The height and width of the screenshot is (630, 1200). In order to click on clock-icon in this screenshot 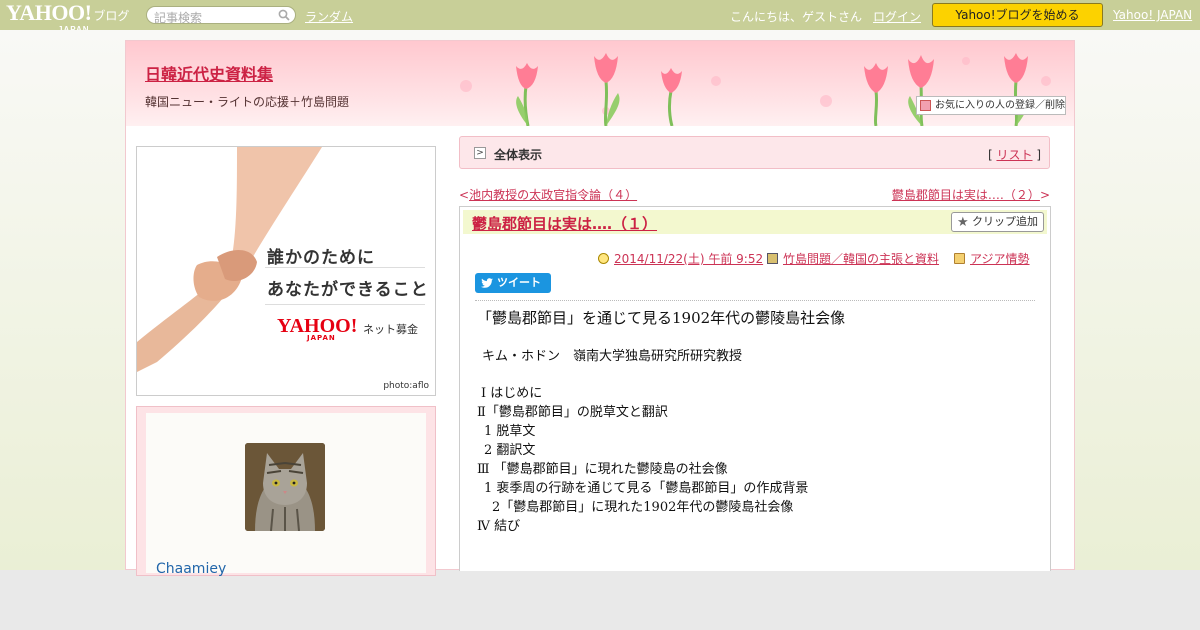, I will do `click(603, 258)`.